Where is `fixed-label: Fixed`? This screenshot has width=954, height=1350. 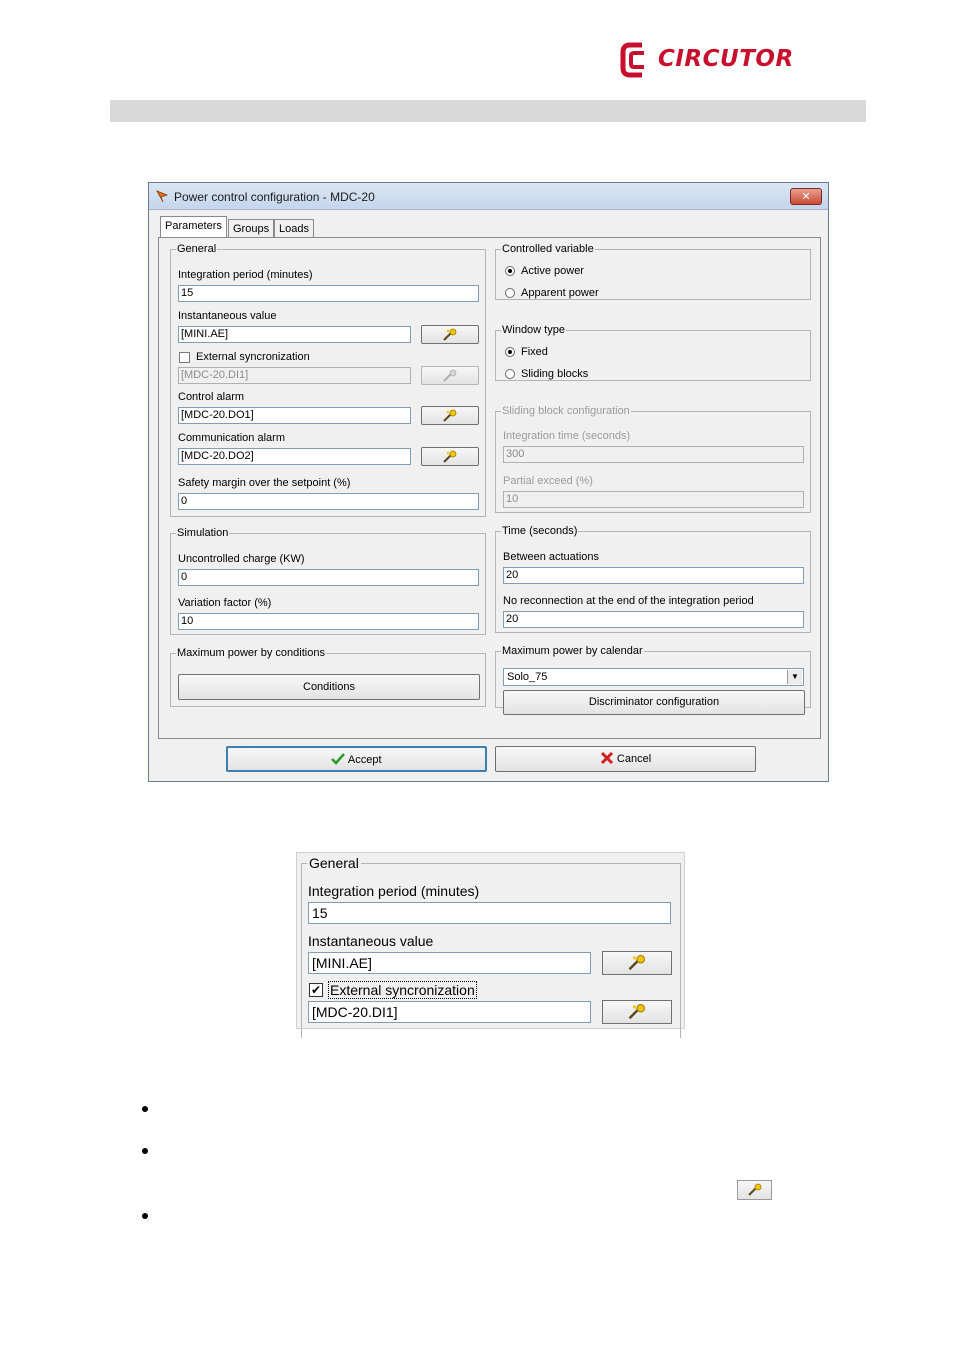
fixed-label: Fixed is located at coordinates (534, 352).